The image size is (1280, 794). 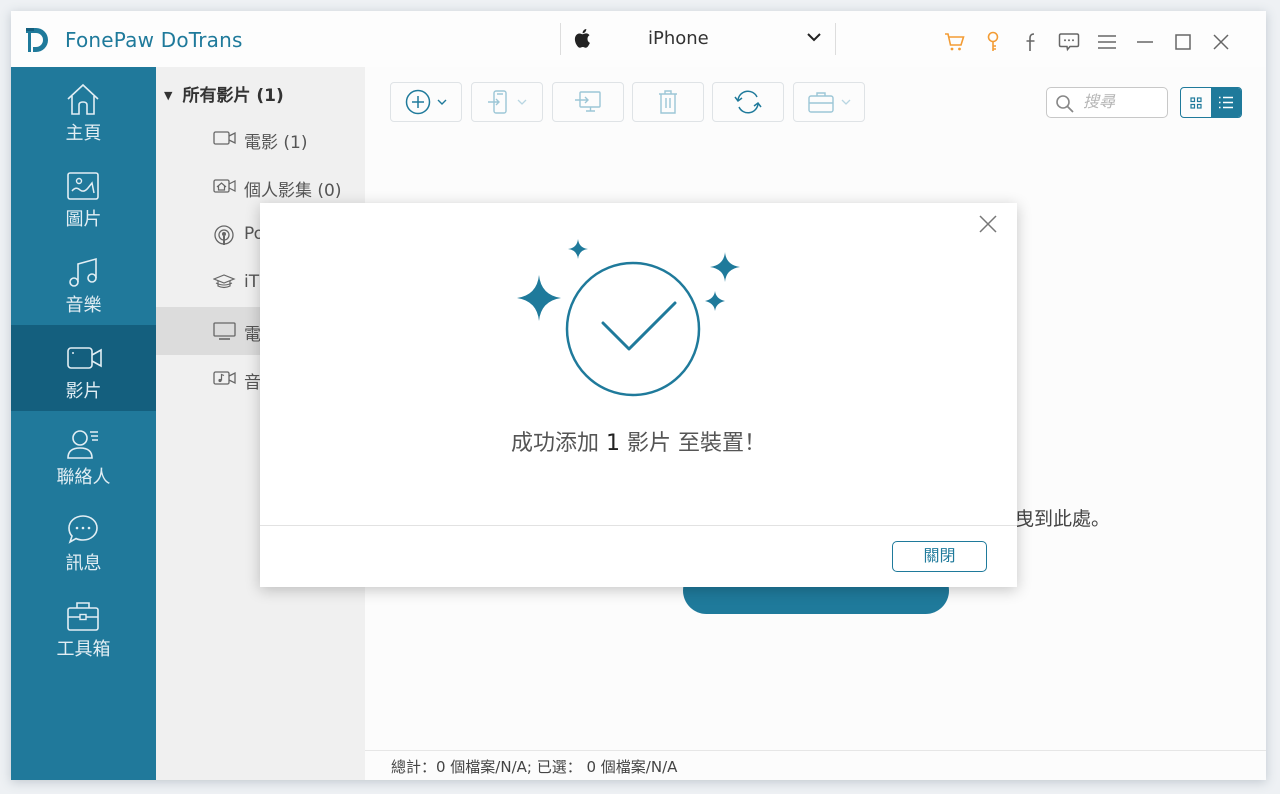 I want to click on grid-view-button, so click(x=1196, y=102).